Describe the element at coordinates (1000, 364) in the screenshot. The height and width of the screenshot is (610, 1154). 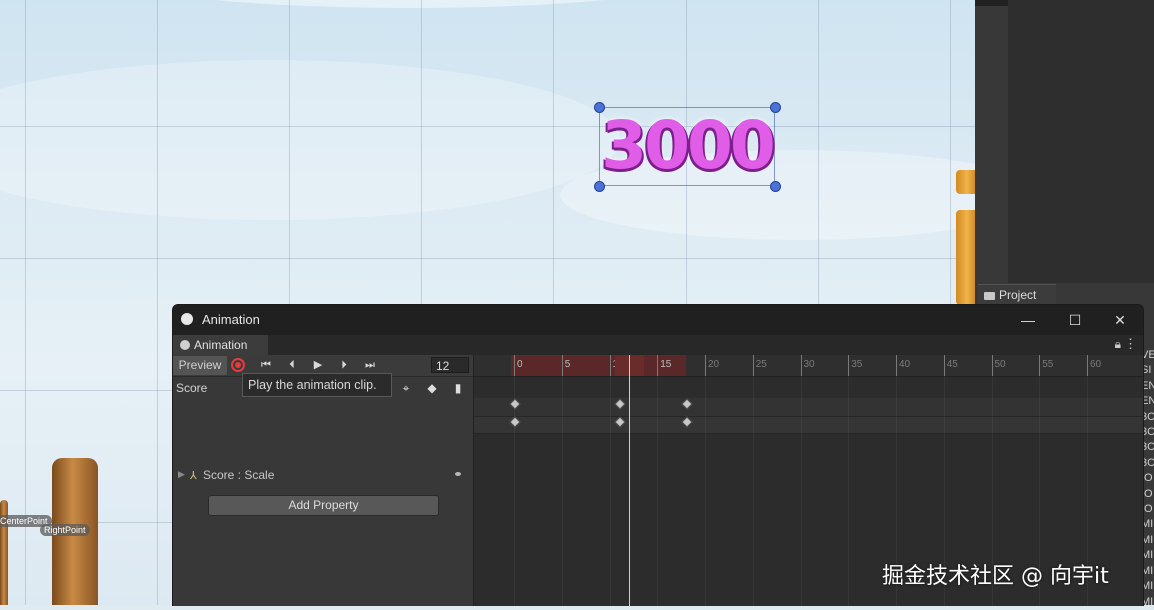
I see `ruler-label: 50` at that location.